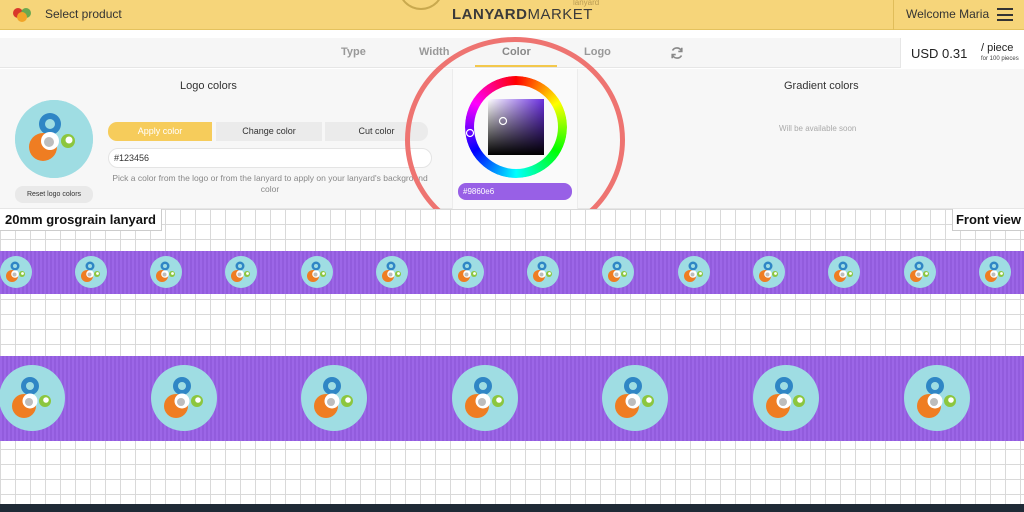 Image resolution: width=1024 pixels, height=512 pixels. I want to click on reset-logo-colors-button: Reset logo colors, so click(54, 194).